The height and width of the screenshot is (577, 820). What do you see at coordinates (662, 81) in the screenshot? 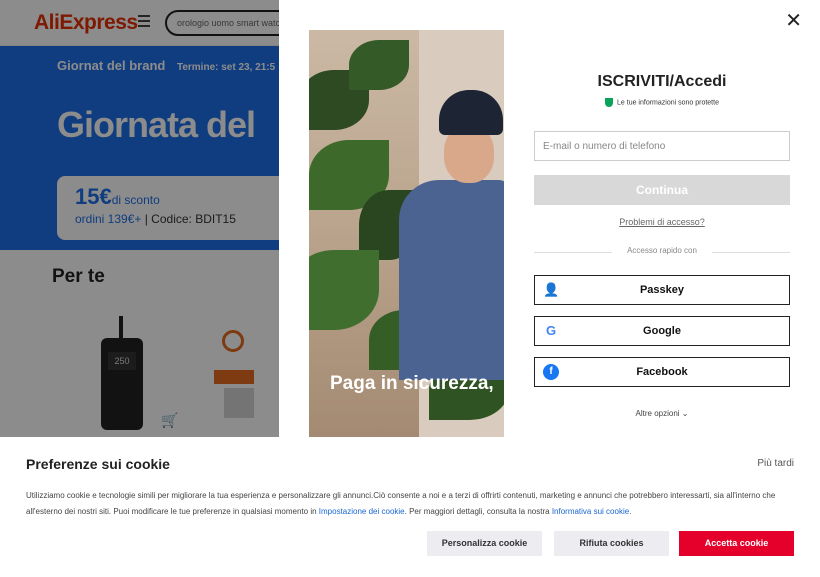
I see `modal-title: ISCRIVITI/Accedi` at bounding box center [662, 81].